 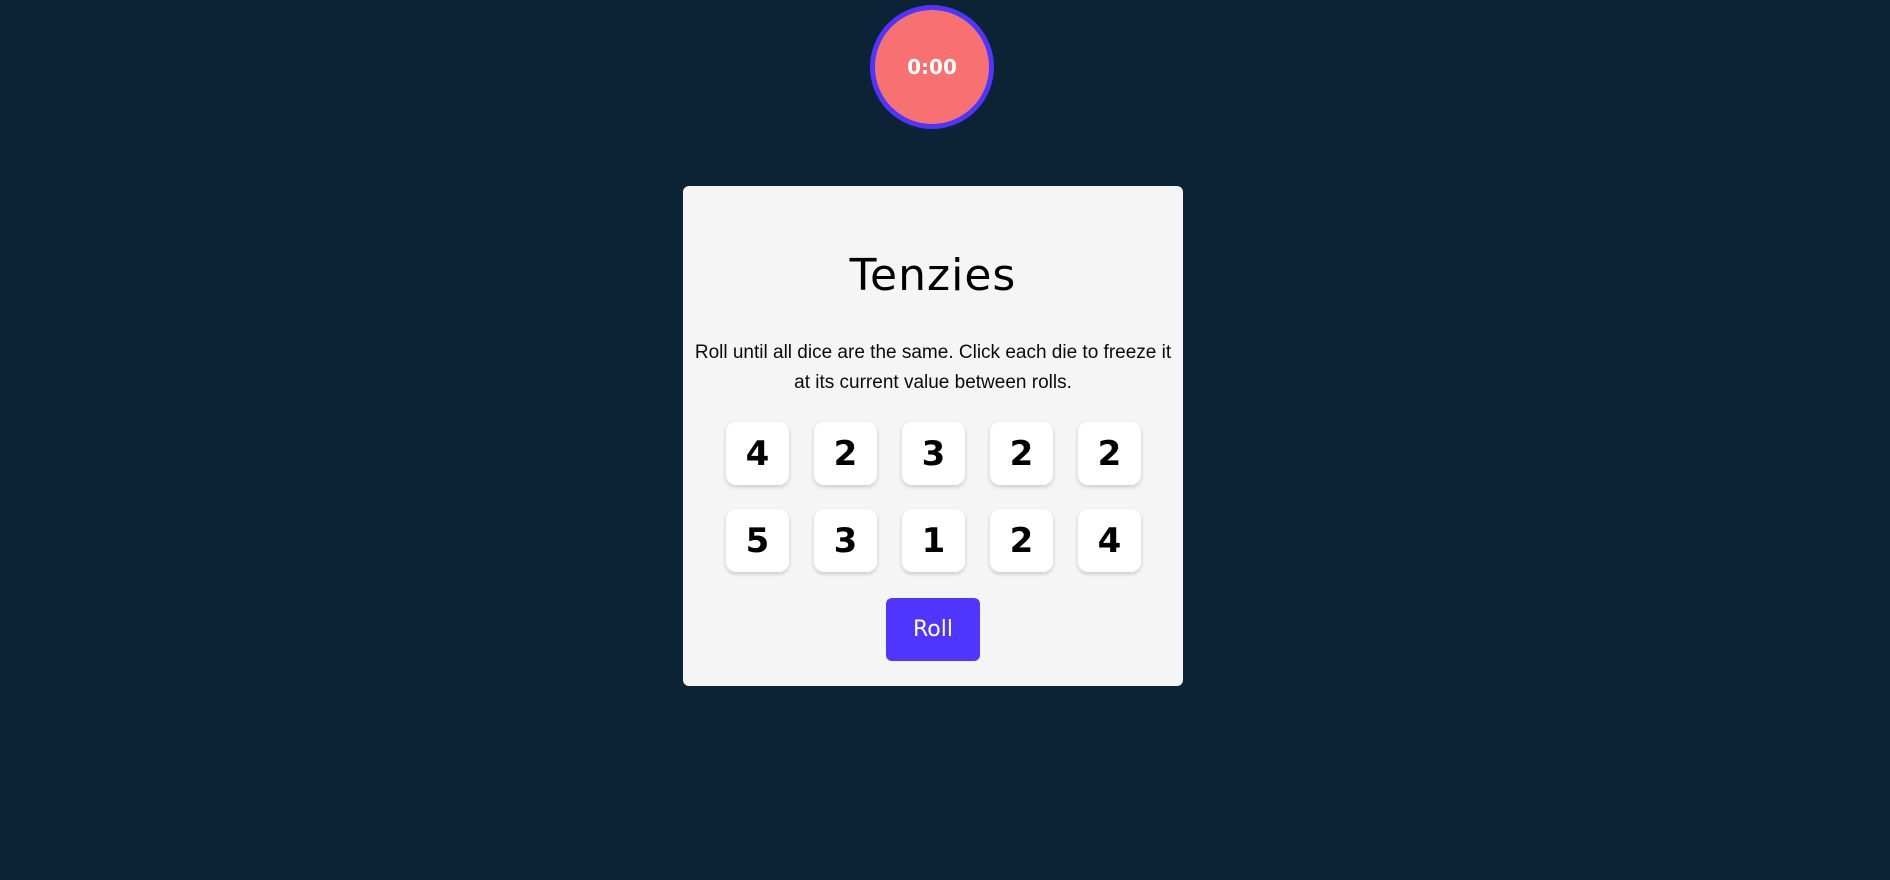 I want to click on die-2: 2, so click(x=845, y=453).